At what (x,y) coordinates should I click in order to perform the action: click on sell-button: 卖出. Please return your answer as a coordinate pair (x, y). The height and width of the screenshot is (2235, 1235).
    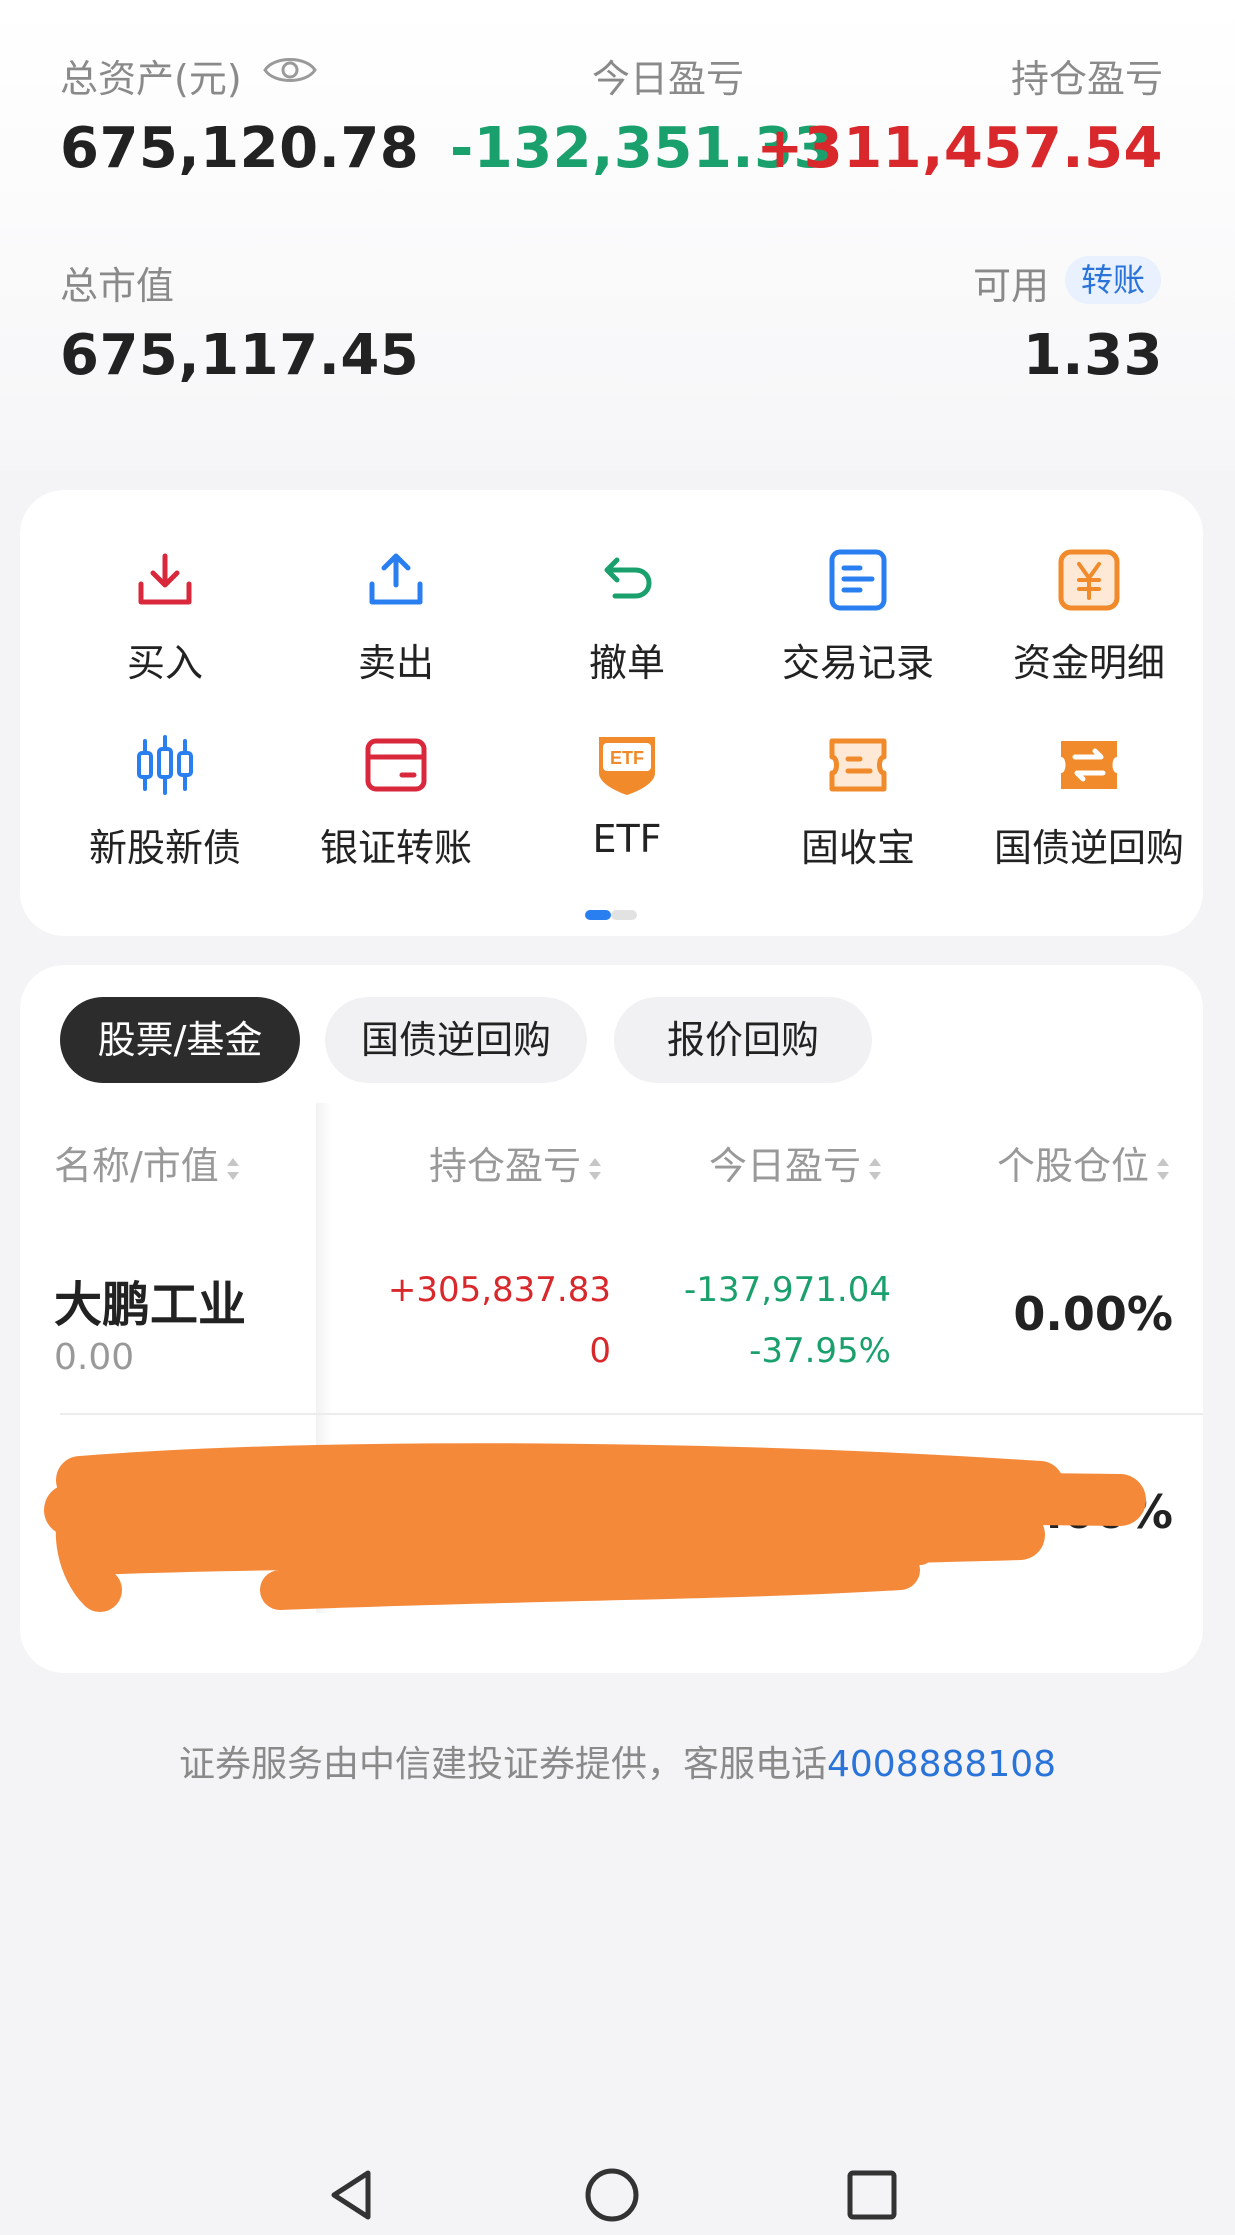
    Looking at the image, I should click on (396, 633).